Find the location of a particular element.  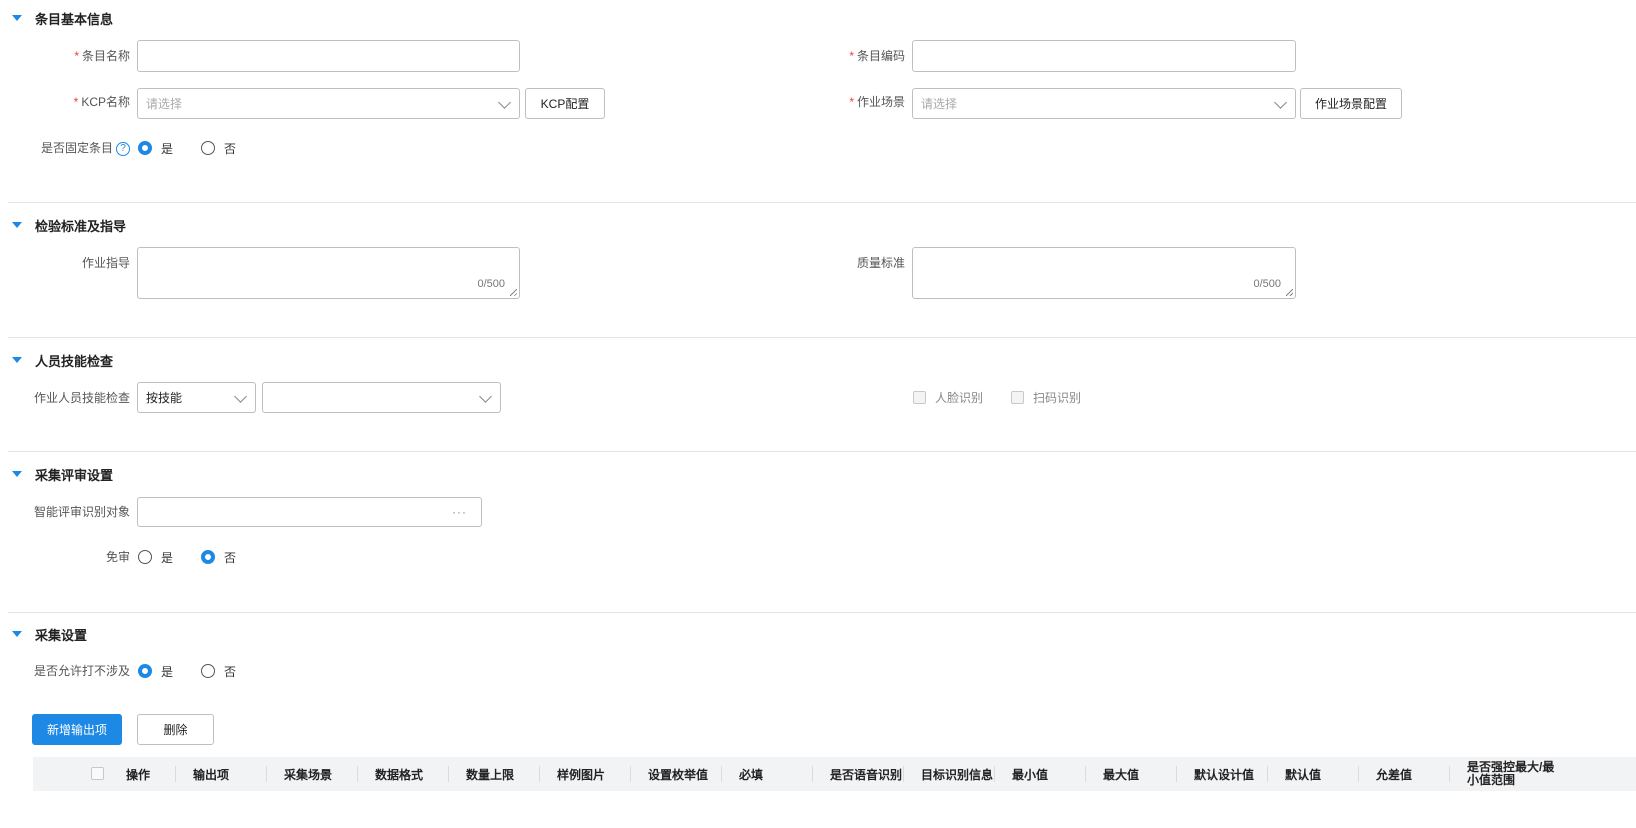

table-column-header: 允差值 is located at coordinates (1394, 774).